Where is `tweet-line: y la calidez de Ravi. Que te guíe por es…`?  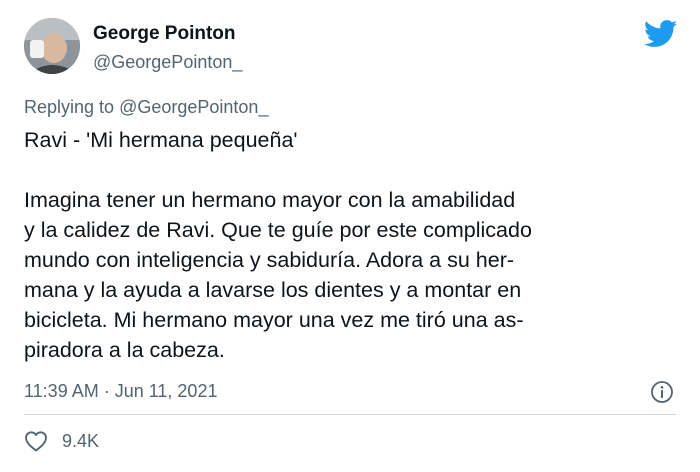 tweet-line: y la calidez de Ravi. Que te guíe por es… is located at coordinates (278, 230).